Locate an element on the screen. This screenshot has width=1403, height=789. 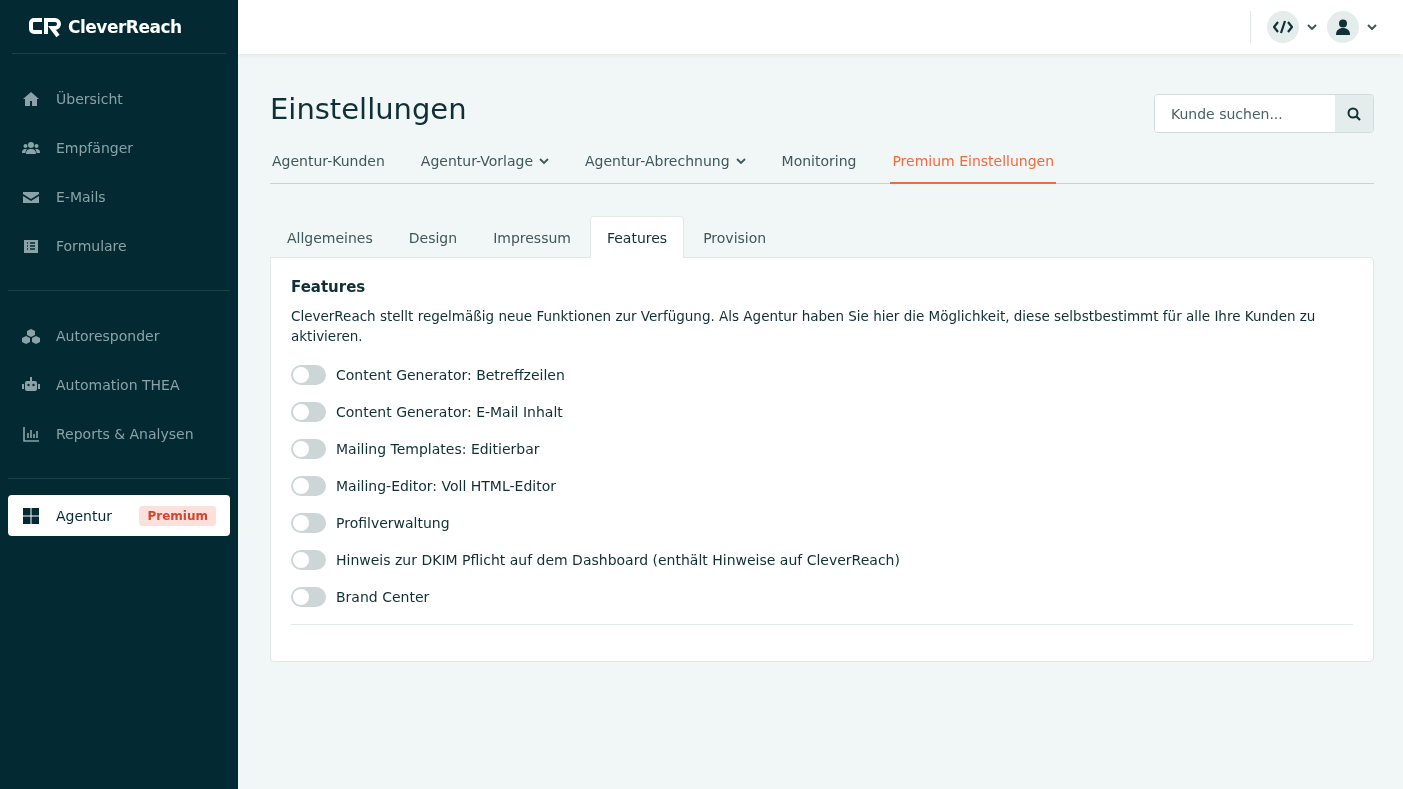
panel-heading: Features is located at coordinates (329, 287).